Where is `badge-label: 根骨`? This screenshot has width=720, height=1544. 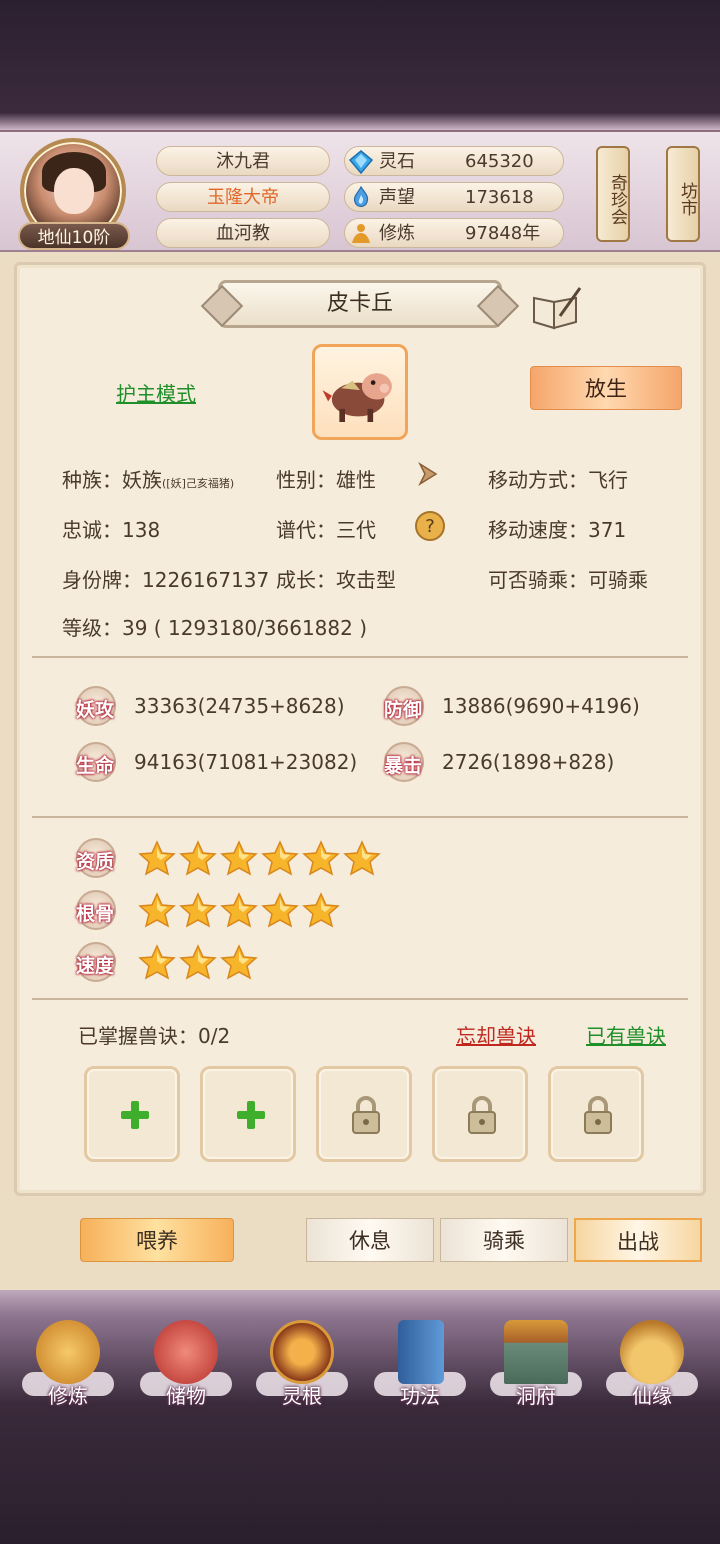 badge-label: 根骨 is located at coordinates (95, 914).